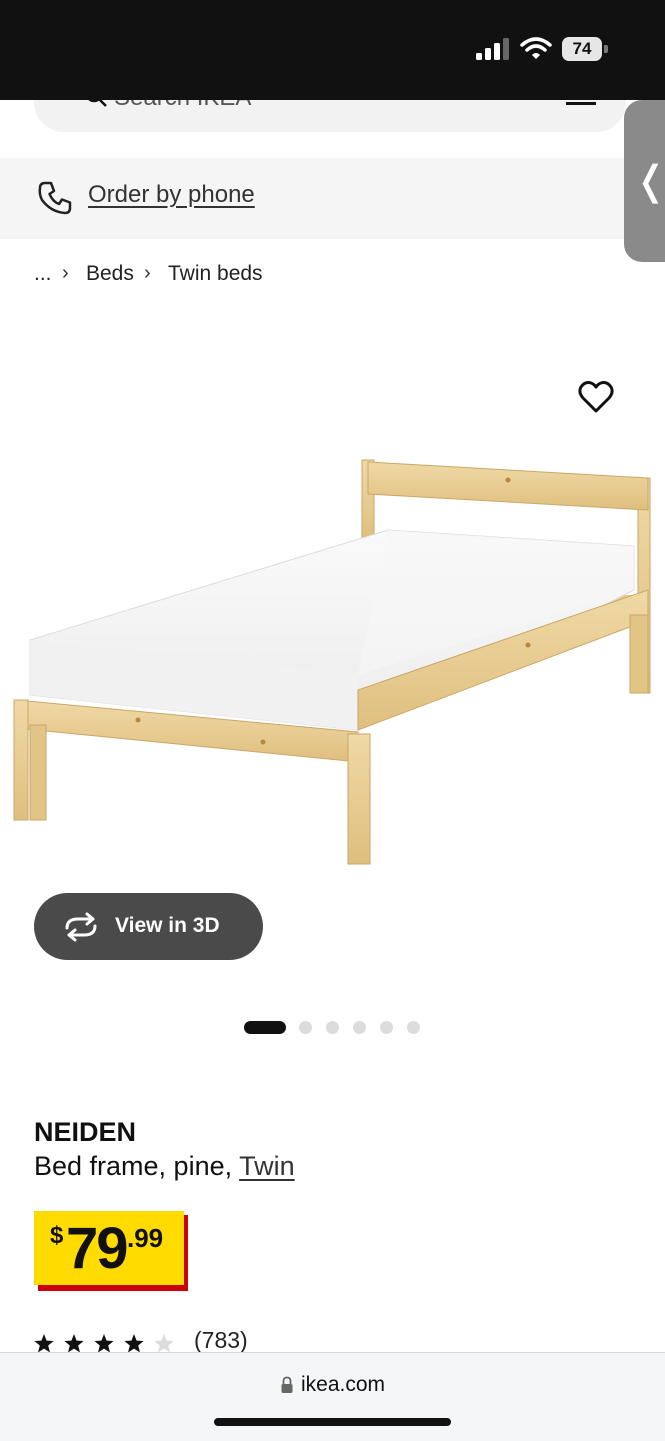 The width and height of the screenshot is (665, 1441). Describe the element at coordinates (89, 1343) in the screenshot. I see `star-icon` at that location.